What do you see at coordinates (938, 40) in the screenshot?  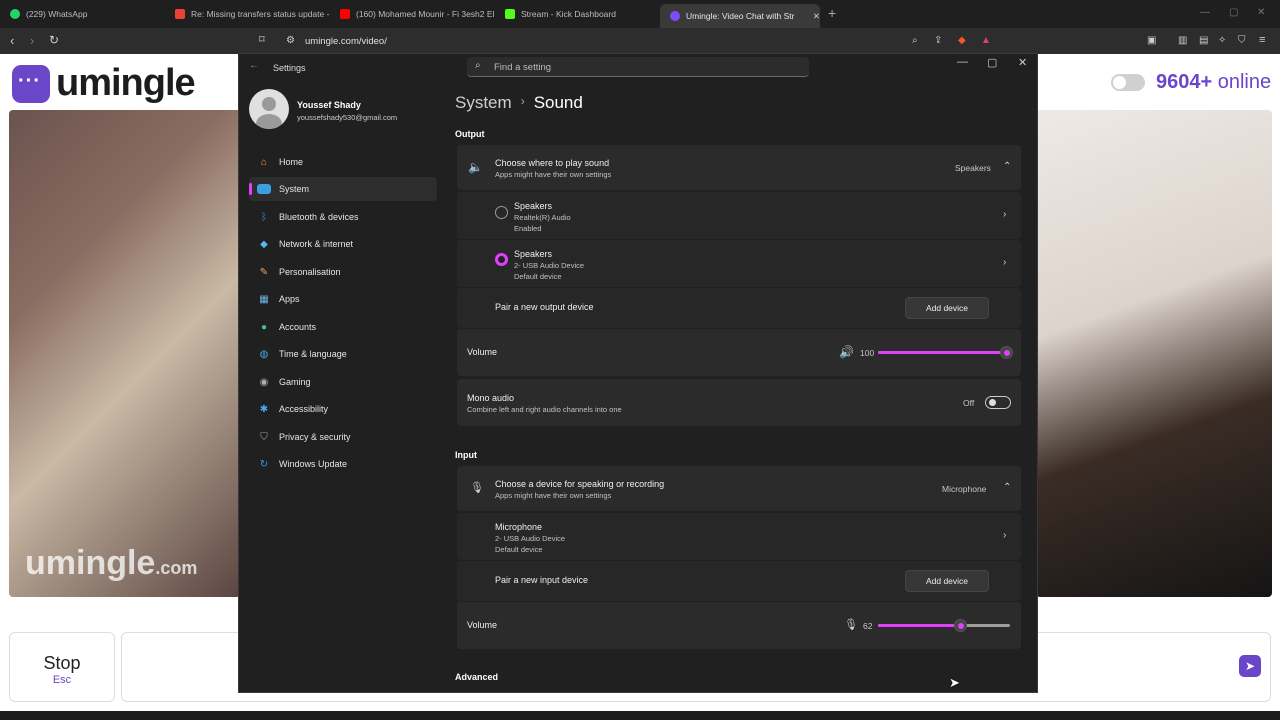 I see `share-icon: ⇪` at bounding box center [938, 40].